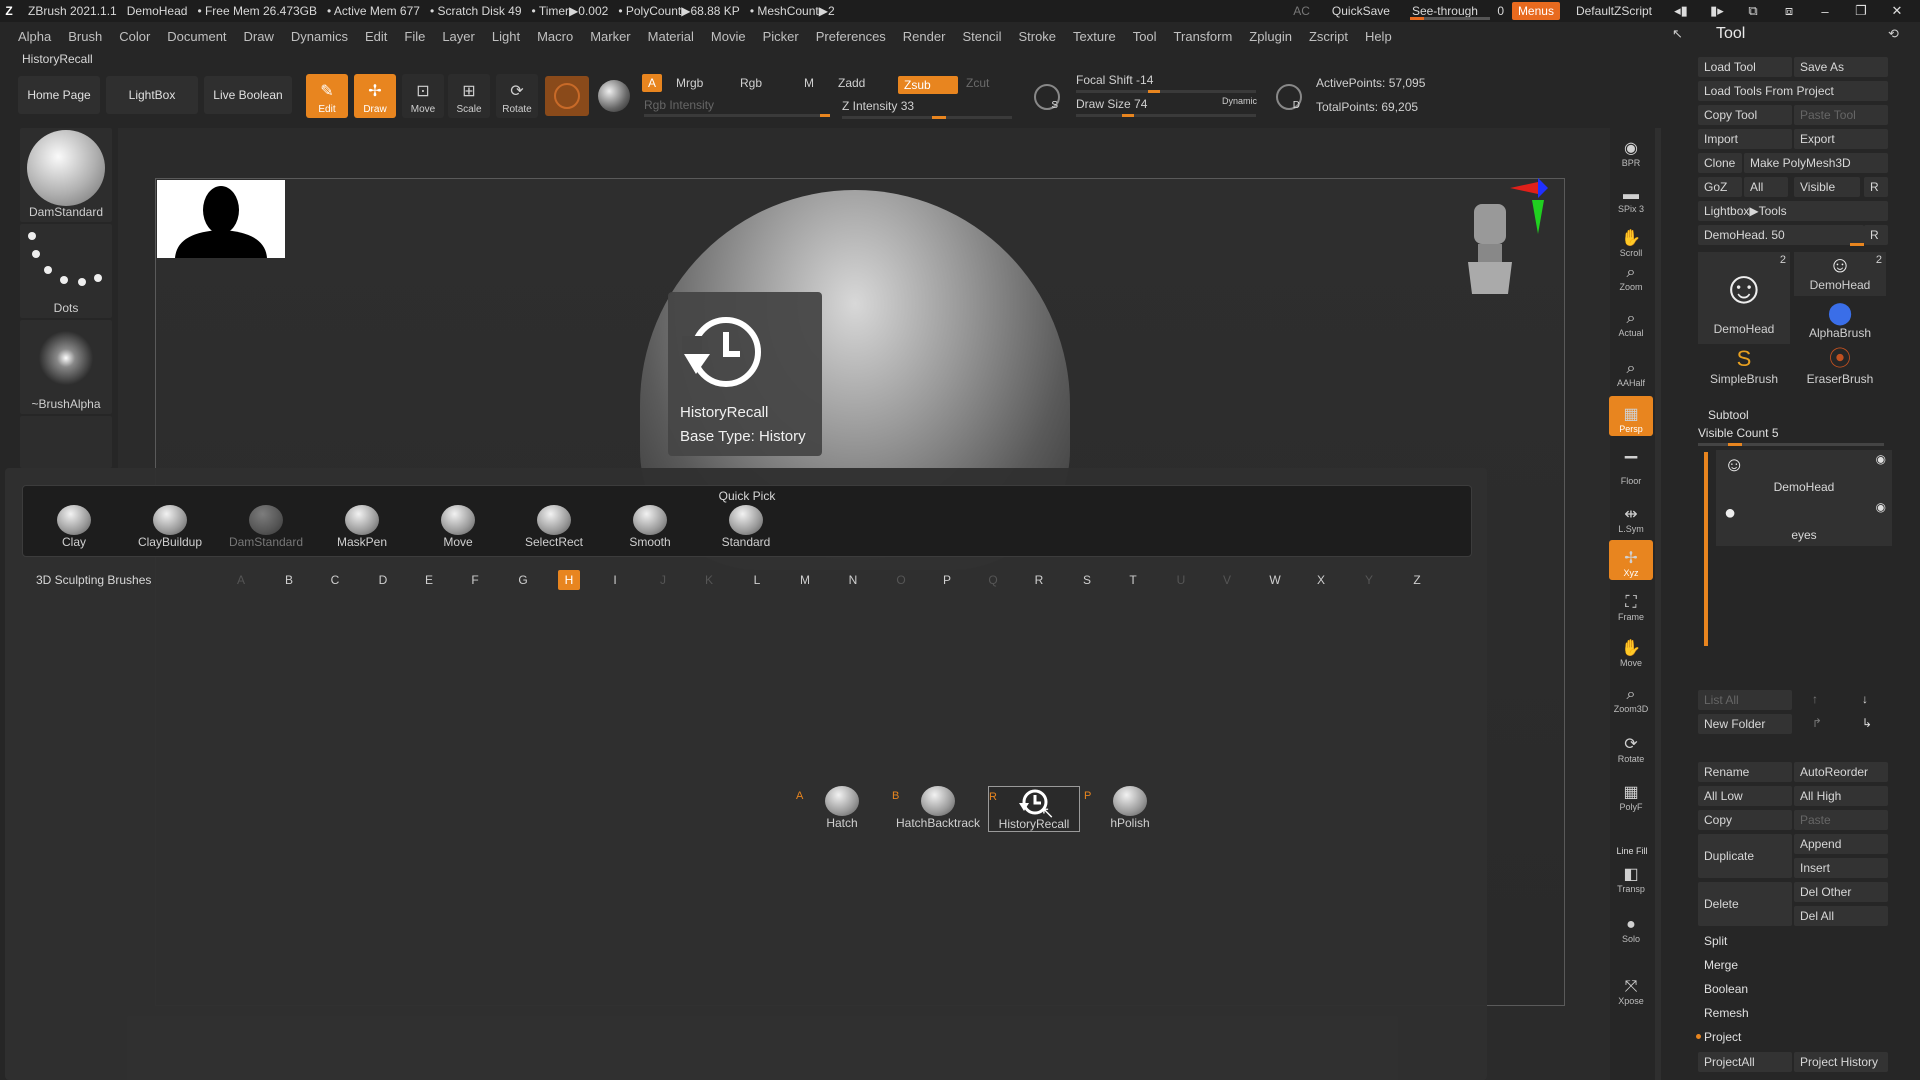  Describe the element at coordinates (1417, 580) in the screenshot. I see `letter-filter-z: Z` at that location.